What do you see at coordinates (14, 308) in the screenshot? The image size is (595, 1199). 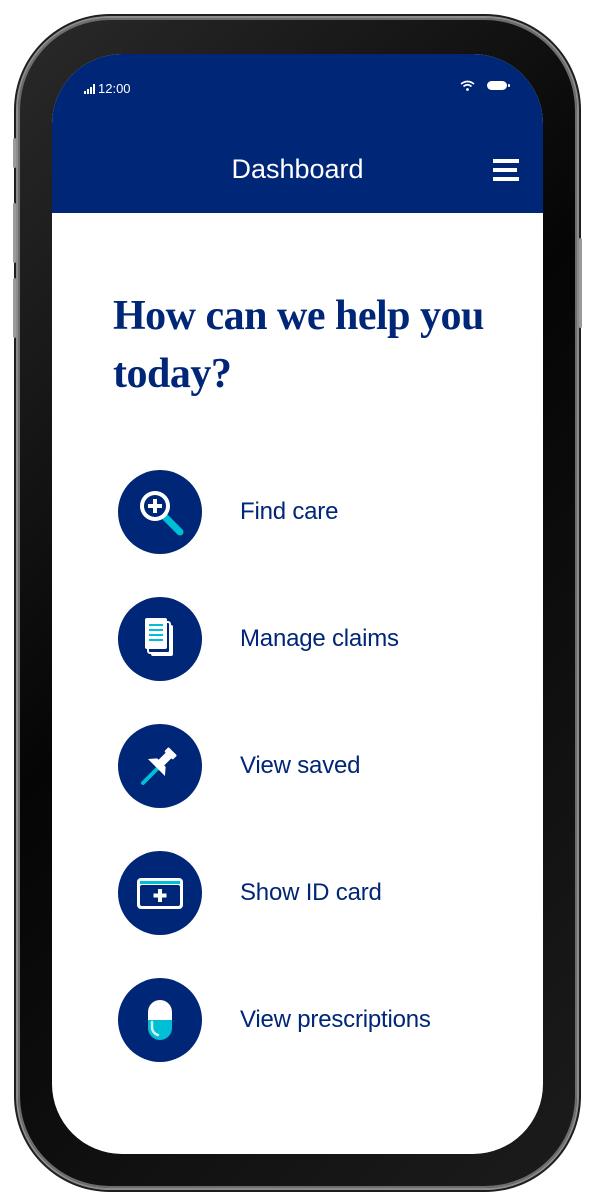 I see `volume-down-button` at bounding box center [14, 308].